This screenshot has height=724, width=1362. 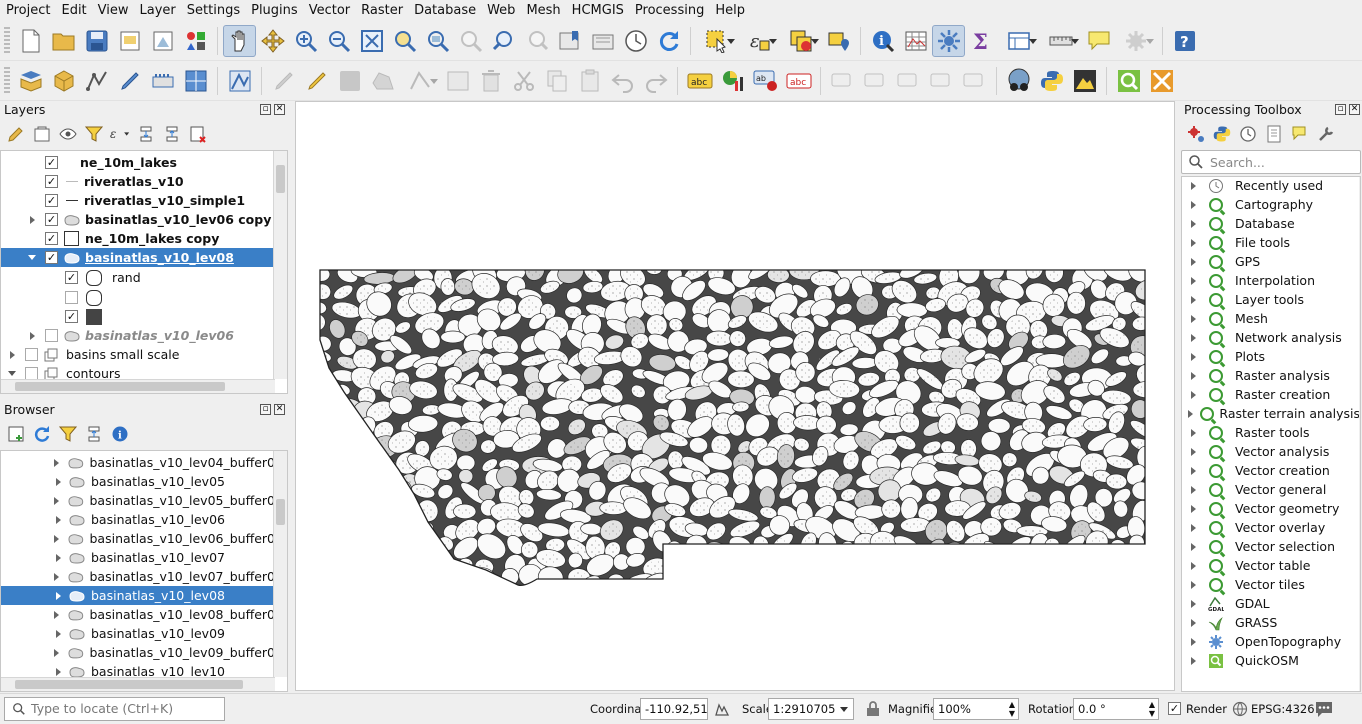 I want to click on toolbox-provider: Interpolation, so click(x=1271, y=280).